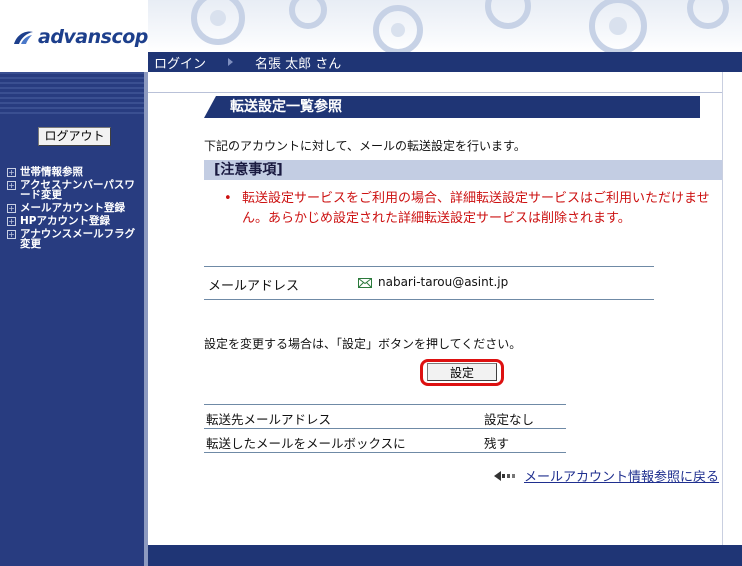 Image resolution: width=742 pixels, height=566 pixels. I want to click on keep-mail-value: 残す, so click(497, 443).